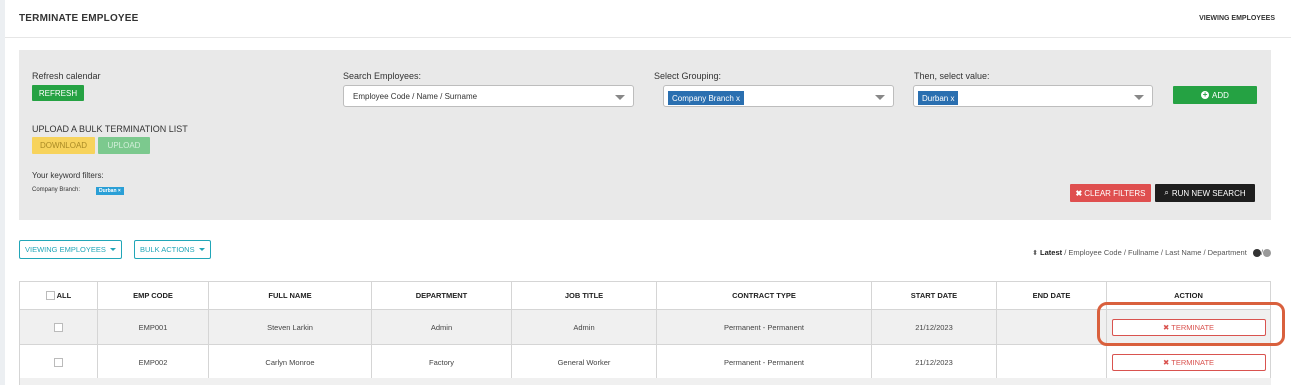  Describe the element at coordinates (1115, 193) in the screenshot. I see `clear-filters-label: CLEAR FILTERS` at that location.